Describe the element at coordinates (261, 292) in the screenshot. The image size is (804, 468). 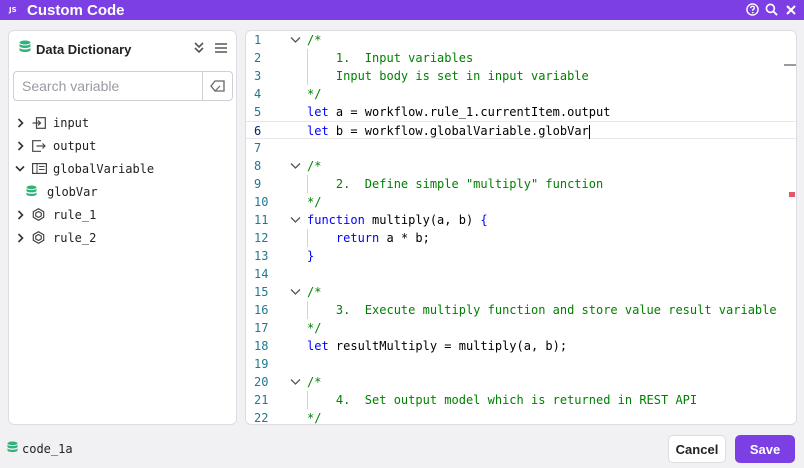
I see `line-number: 15` at that location.